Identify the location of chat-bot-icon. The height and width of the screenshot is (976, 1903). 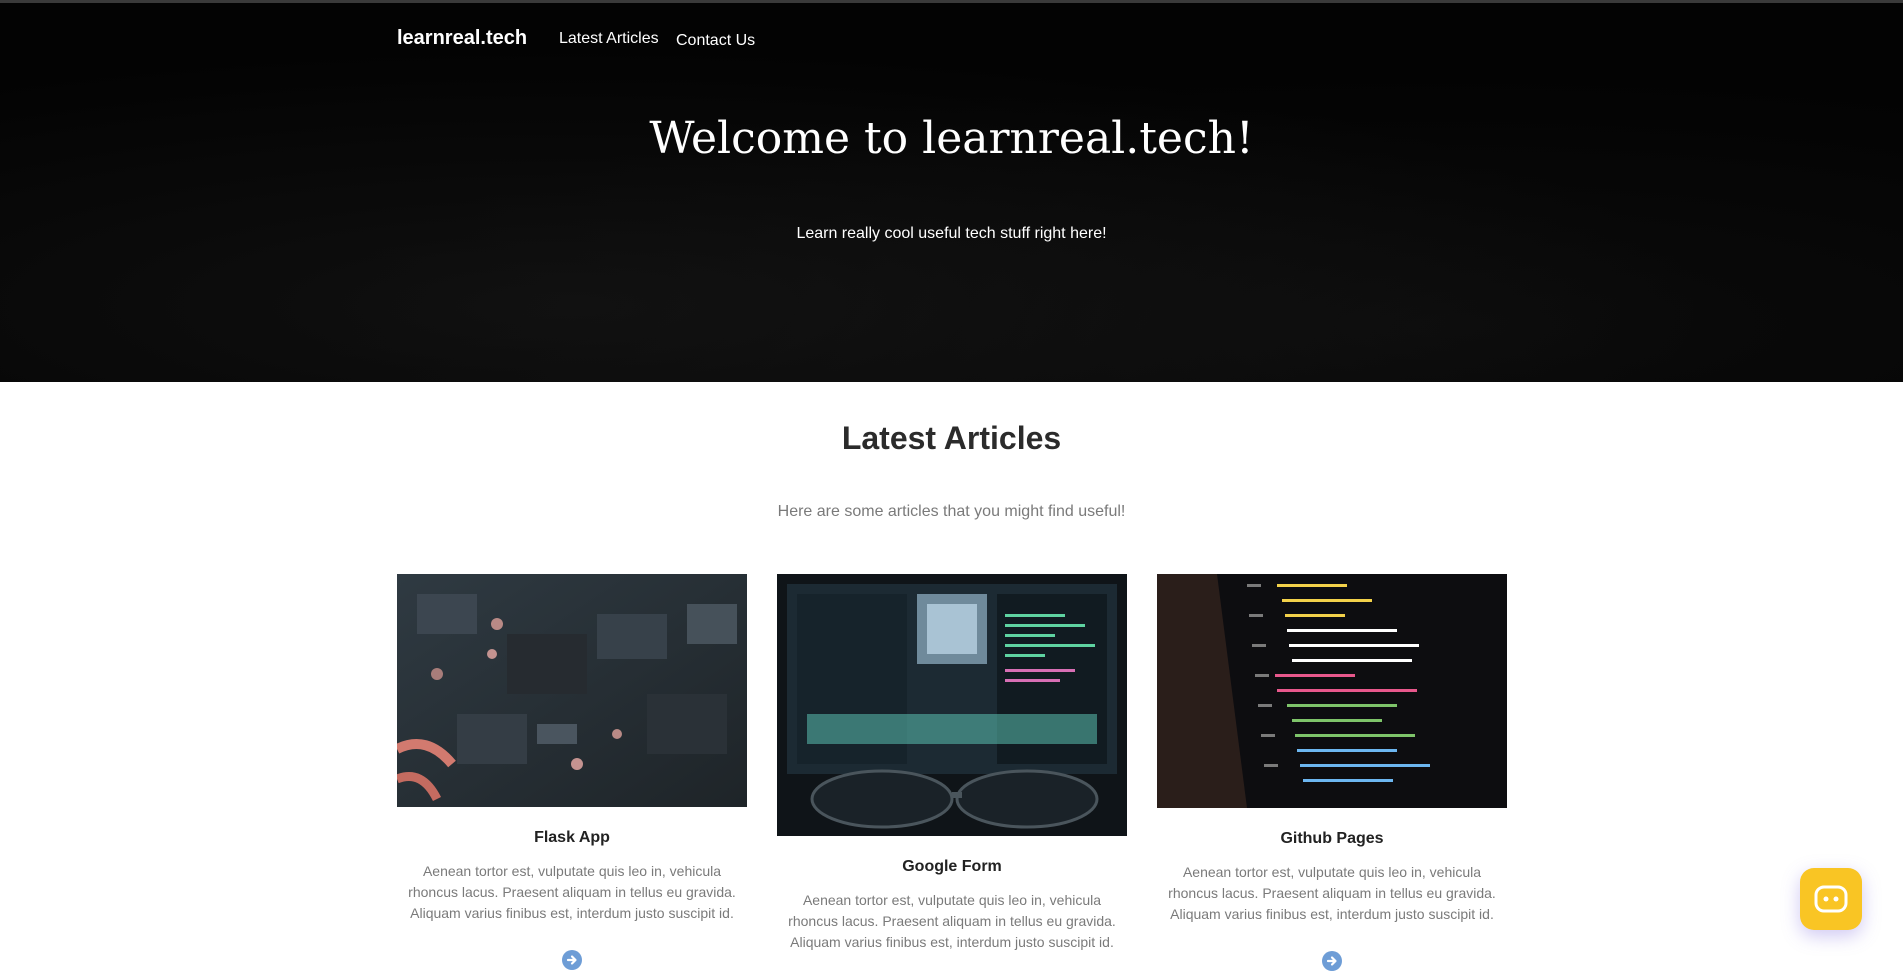
(1831, 899).